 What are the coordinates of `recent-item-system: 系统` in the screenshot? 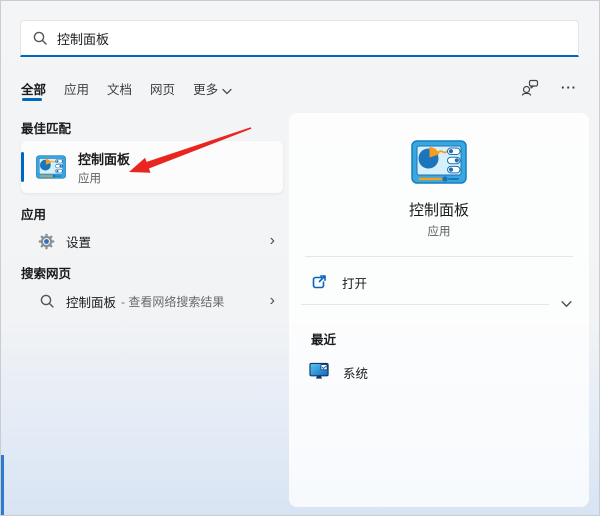 It's located at (439, 372).